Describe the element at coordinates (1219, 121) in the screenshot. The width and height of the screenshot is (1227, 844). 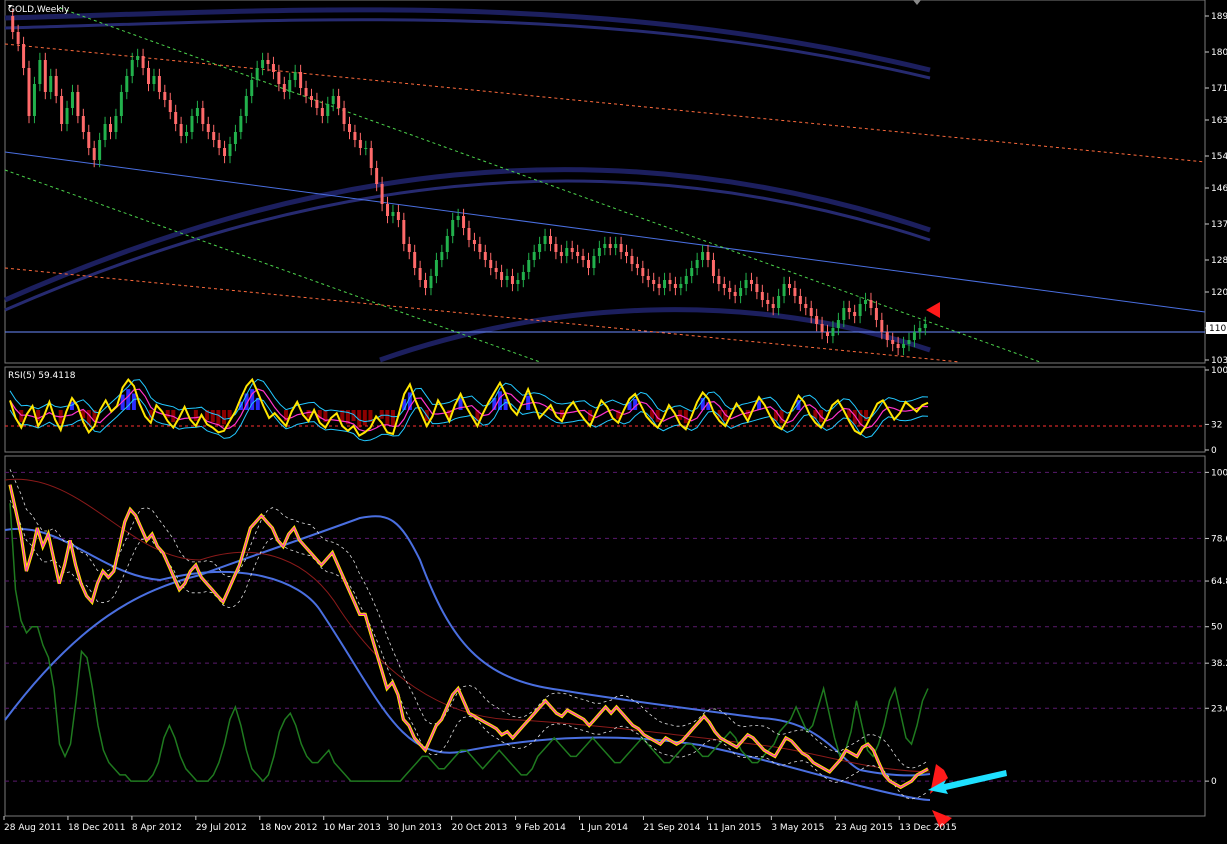
I see `price-tick-label: 163` at that location.